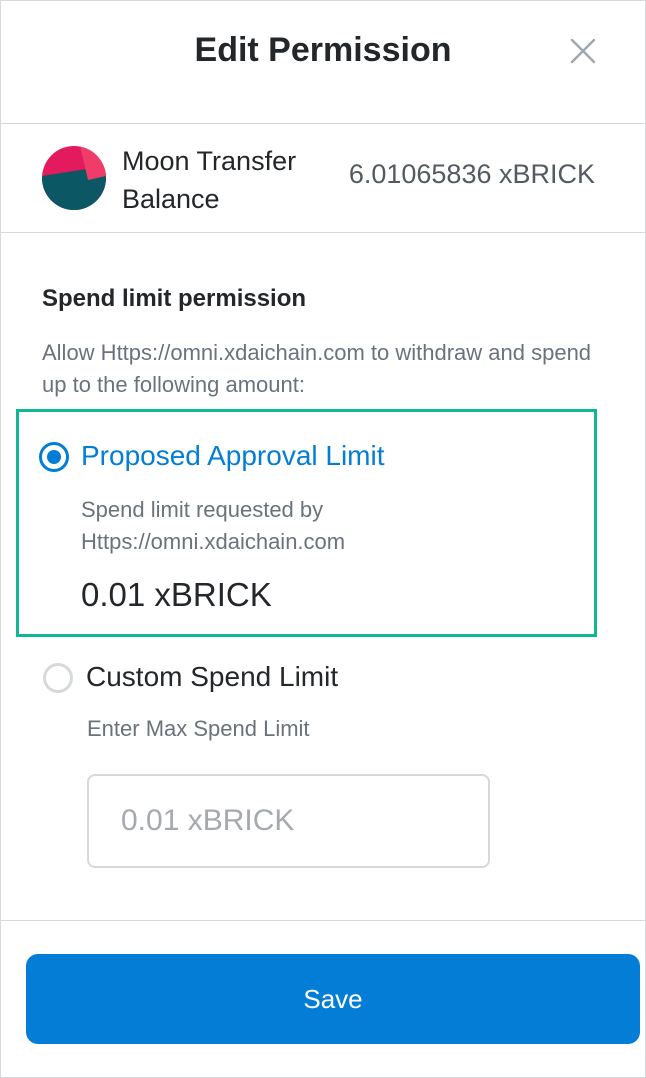  I want to click on token-name: Moon Transfer Balance, so click(209, 180).